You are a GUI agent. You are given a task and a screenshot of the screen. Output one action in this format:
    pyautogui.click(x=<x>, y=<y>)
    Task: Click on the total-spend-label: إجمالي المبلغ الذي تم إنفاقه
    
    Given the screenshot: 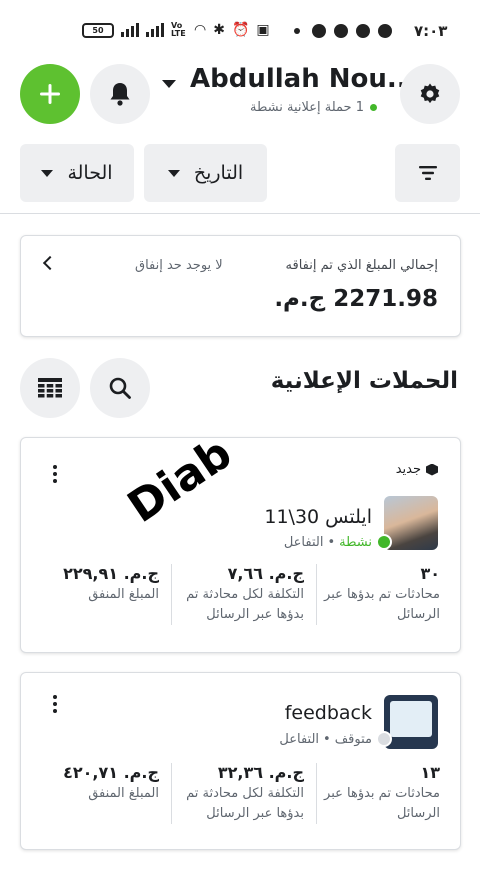 What is the action you would take?
    pyautogui.click(x=361, y=265)
    